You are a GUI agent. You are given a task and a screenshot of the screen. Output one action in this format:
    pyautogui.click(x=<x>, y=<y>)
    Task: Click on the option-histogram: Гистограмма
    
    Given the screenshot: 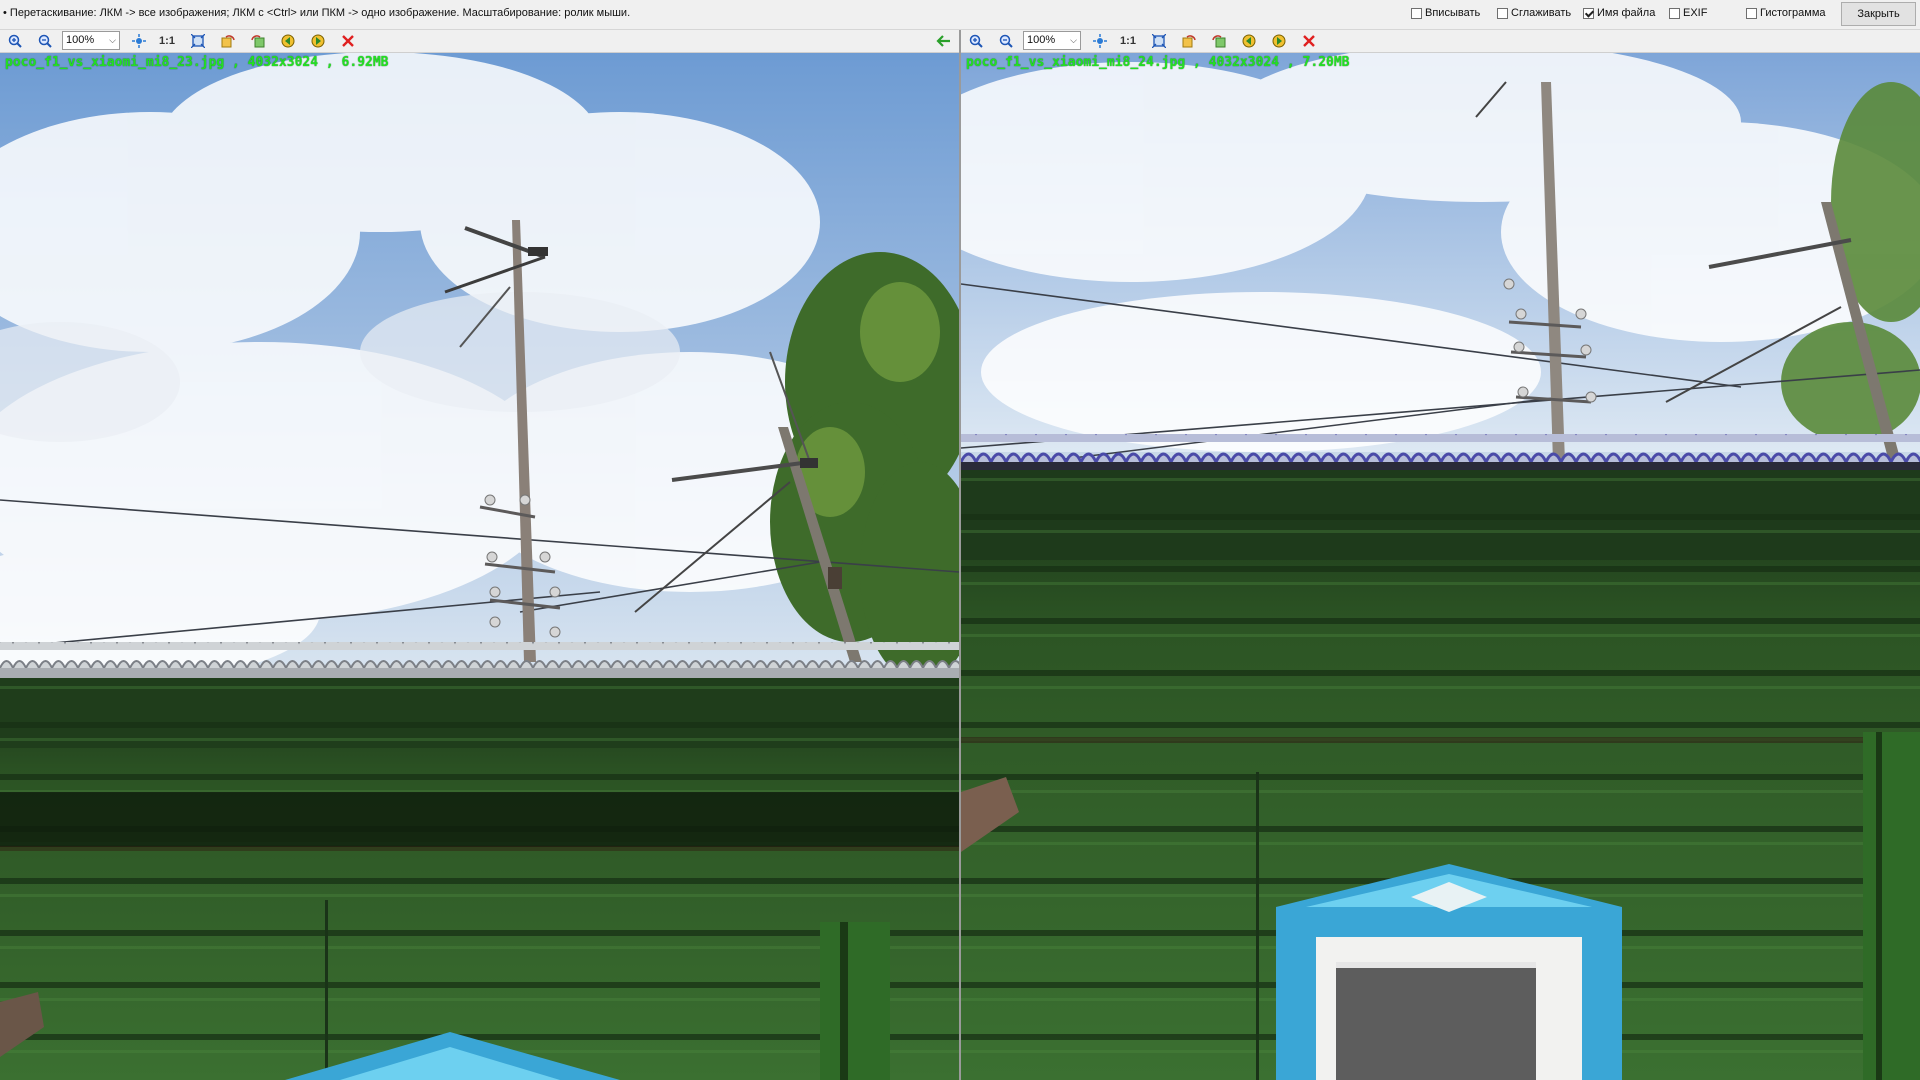 What is the action you would take?
    pyautogui.click(x=1786, y=13)
    